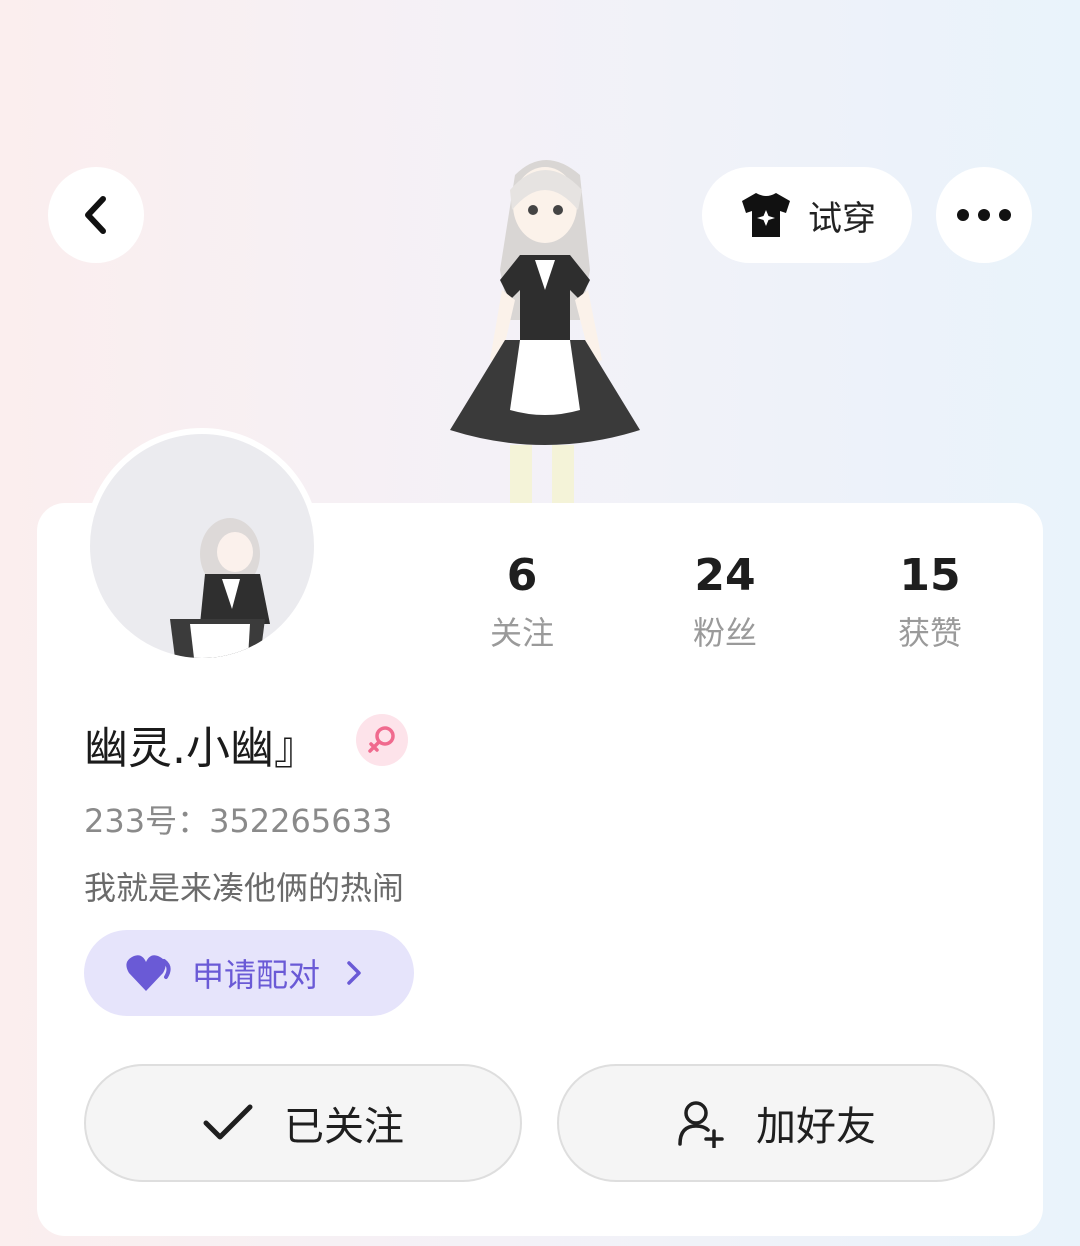 This screenshot has height=1246, width=1080. I want to click on chevron-left-icon, so click(95, 215).